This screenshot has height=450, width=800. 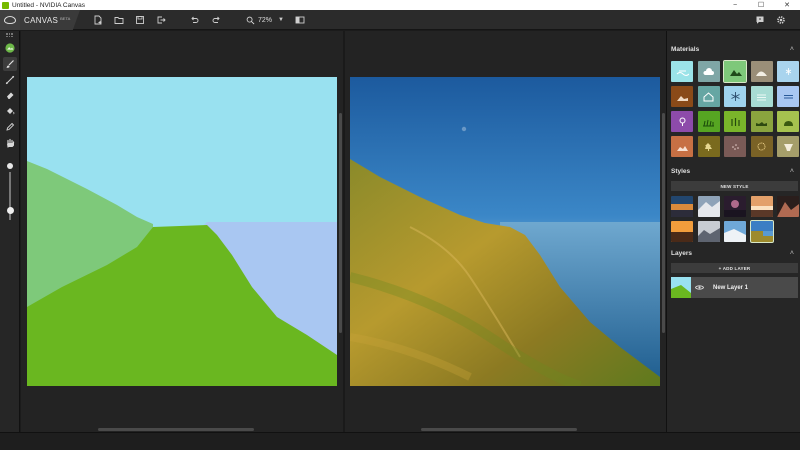 What do you see at coordinates (781, 20) in the screenshot?
I see `gear-icon` at bounding box center [781, 20].